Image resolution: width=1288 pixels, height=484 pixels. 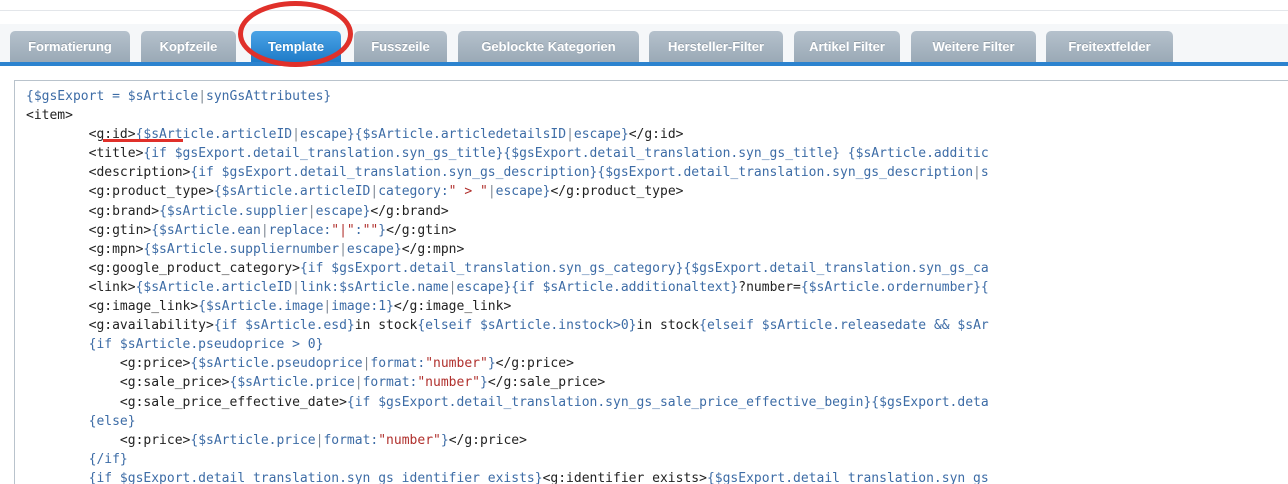 What do you see at coordinates (296, 46) in the screenshot?
I see `tab-template: Template` at bounding box center [296, 46].